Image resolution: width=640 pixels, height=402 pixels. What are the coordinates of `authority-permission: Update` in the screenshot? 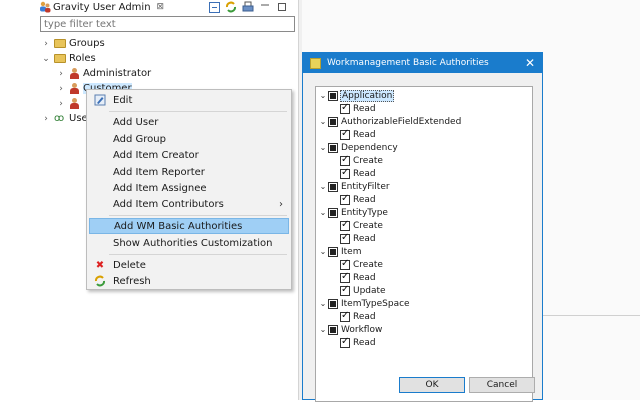 It's located at (363, 290).